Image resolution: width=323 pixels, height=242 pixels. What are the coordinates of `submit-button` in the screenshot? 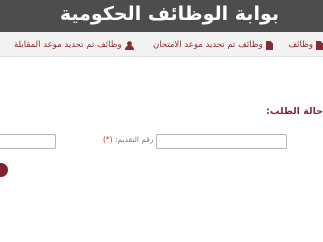 It's located at (4, 170).